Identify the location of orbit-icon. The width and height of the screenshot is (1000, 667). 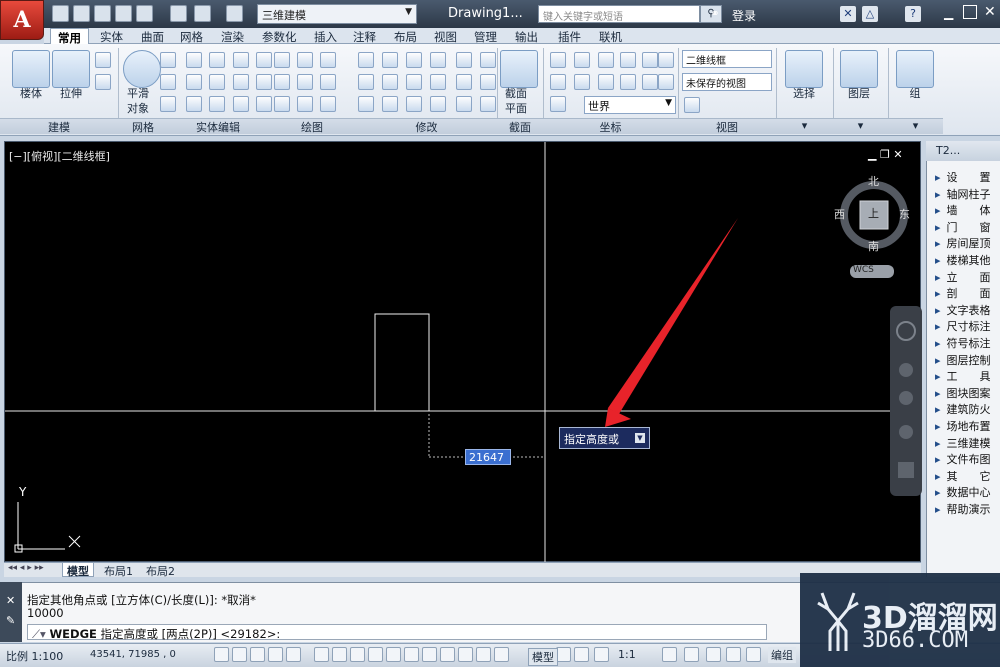
(906, 432).